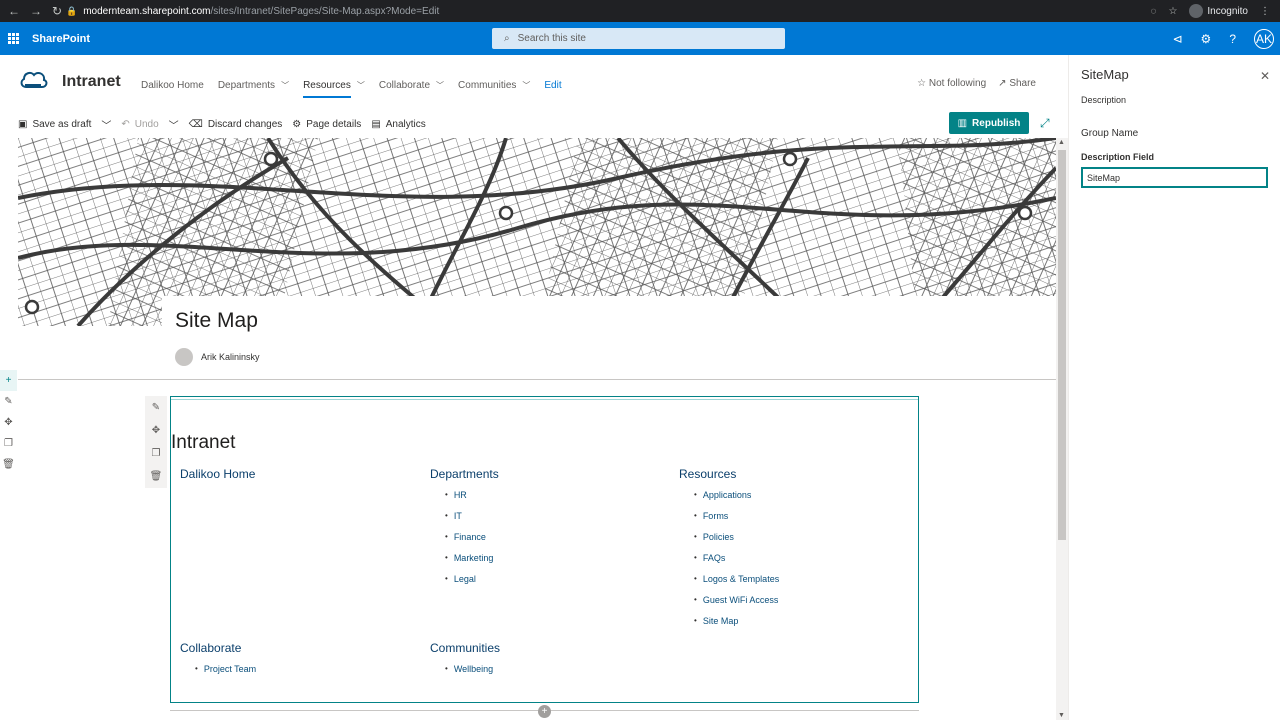  I want to click on move-section-icon: ✥, so click(8, 422).